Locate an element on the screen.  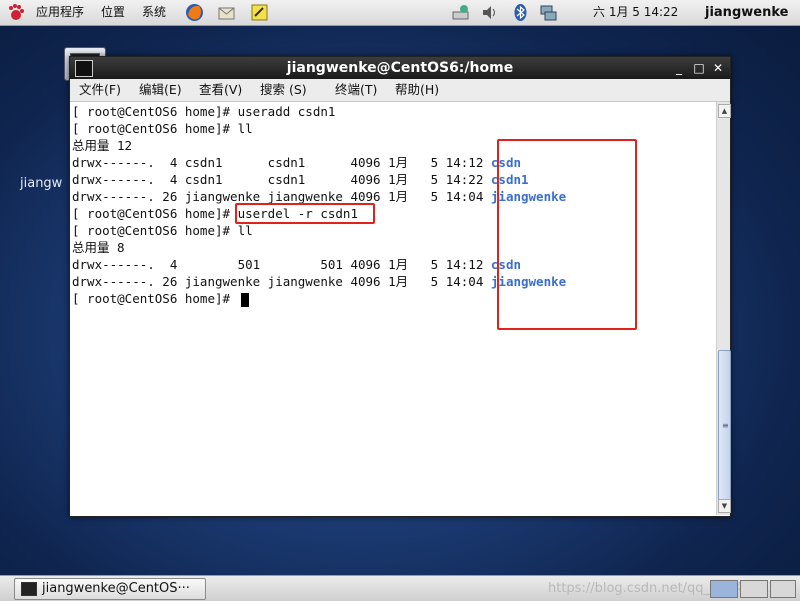
maximize-icon: □ is located at coordinates (699, 68).